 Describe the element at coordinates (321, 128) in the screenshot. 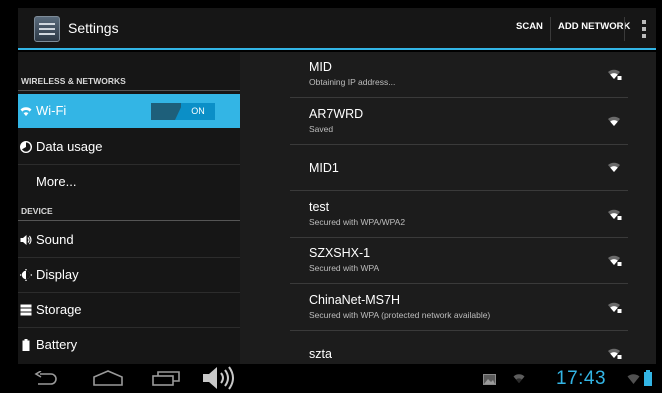

I see `network-status: Saved` at that location.